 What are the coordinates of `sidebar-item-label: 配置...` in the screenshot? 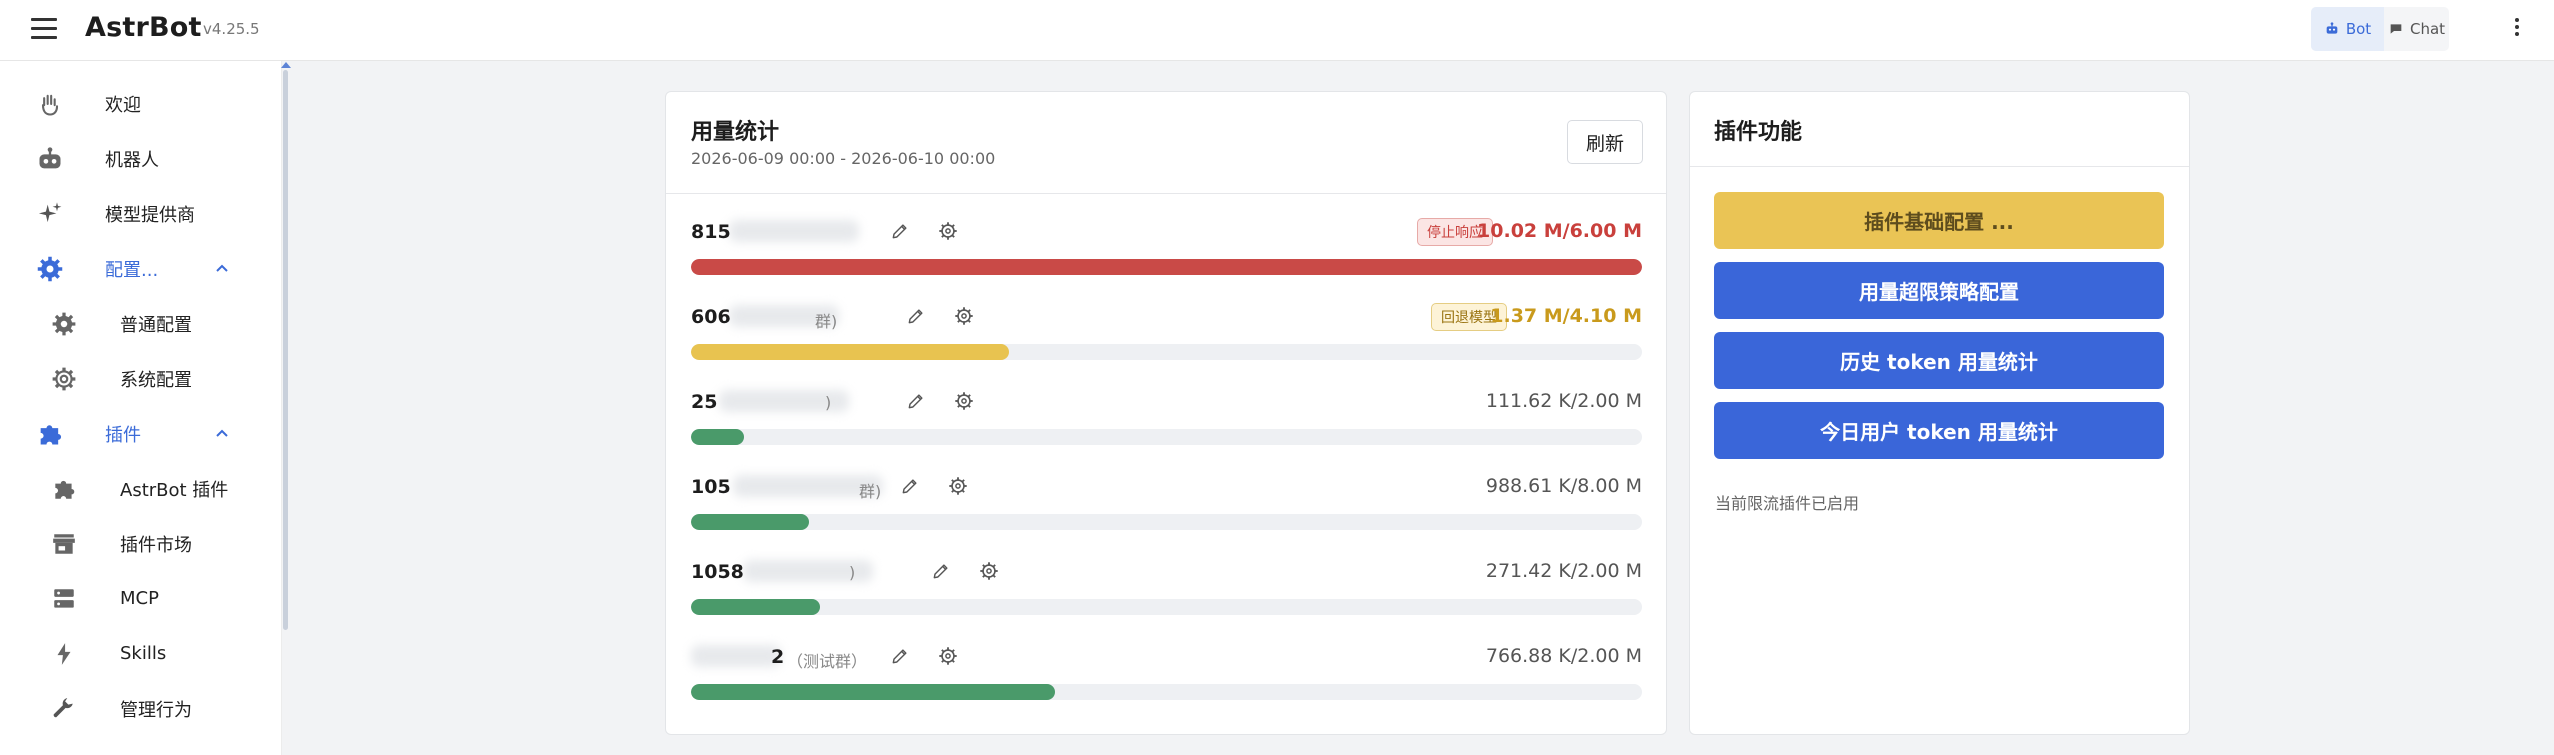 It's located at (132, 270).